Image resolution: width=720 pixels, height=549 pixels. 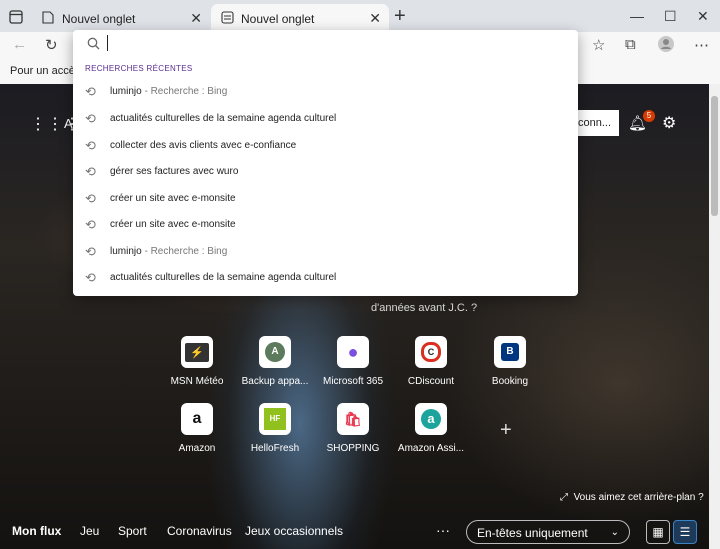 I want to click on nav-casual-games: Jeux occasionnels, so click(x=294, y=531).